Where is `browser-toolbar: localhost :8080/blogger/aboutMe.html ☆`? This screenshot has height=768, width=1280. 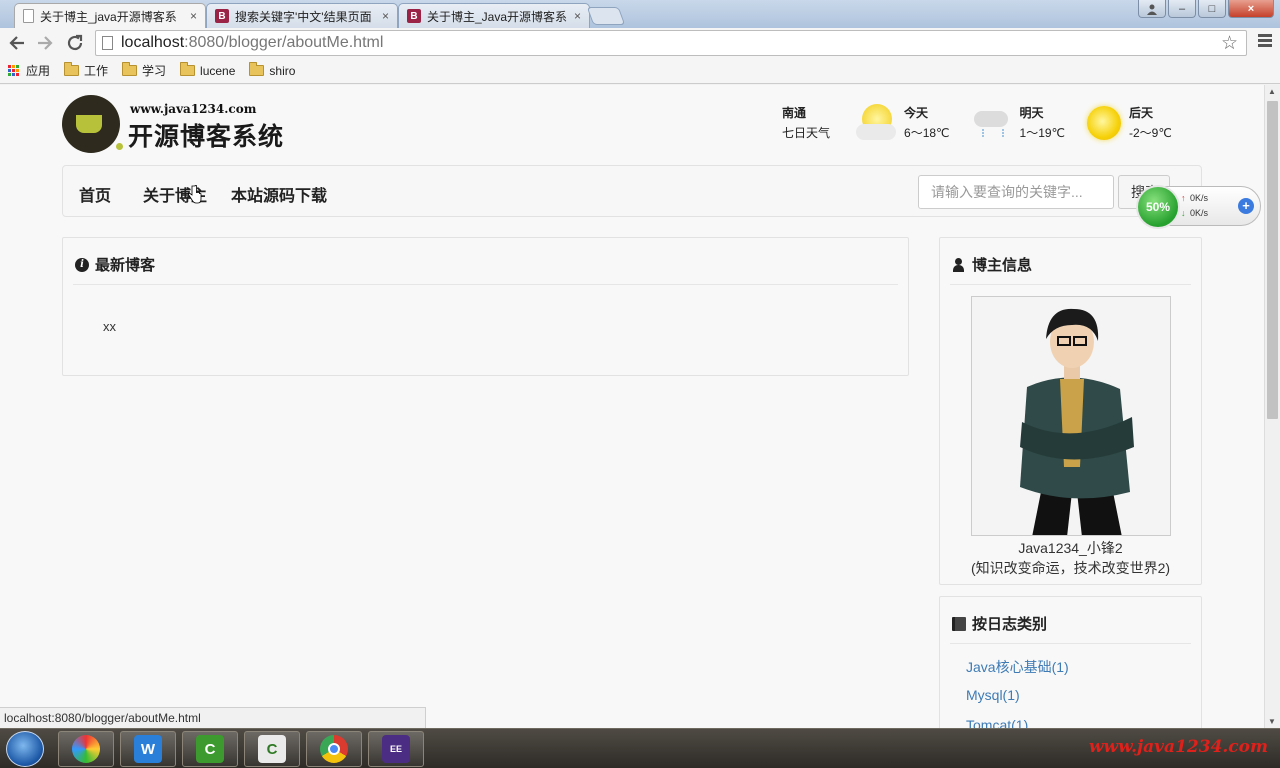 browser-toolbar: localhost :8080/blogger/aboutMe.html ☆ is located at coordinates (640, 43).